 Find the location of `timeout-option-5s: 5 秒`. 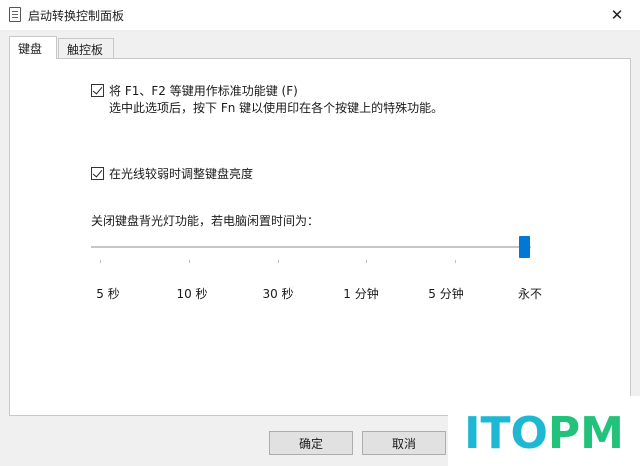

timeout-option-5s: 5 秒 is located at coordinates (108, 294).